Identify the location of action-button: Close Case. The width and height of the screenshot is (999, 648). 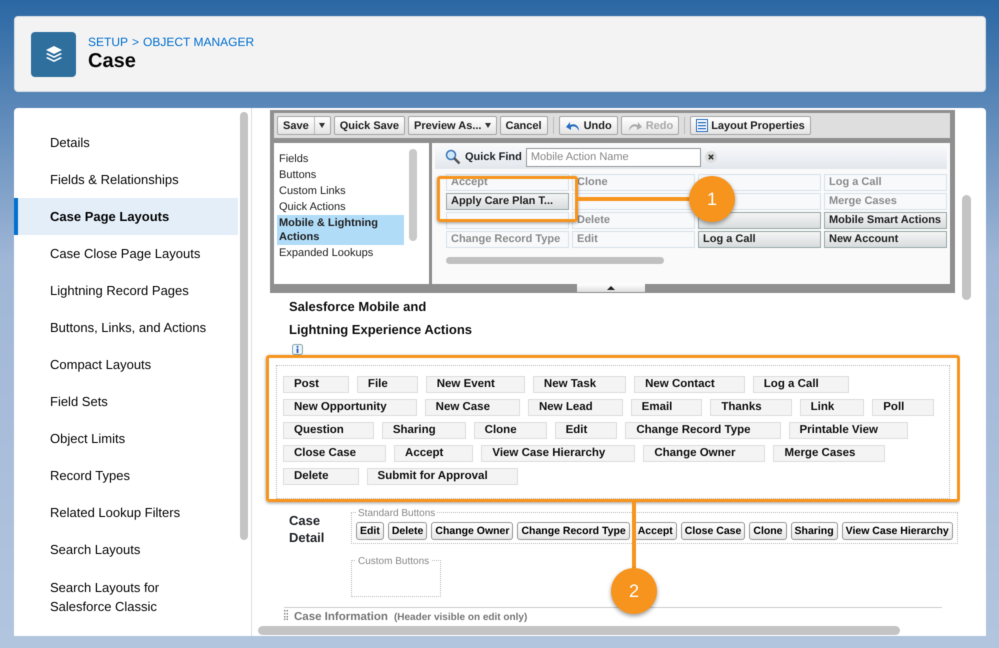
(334, 453).